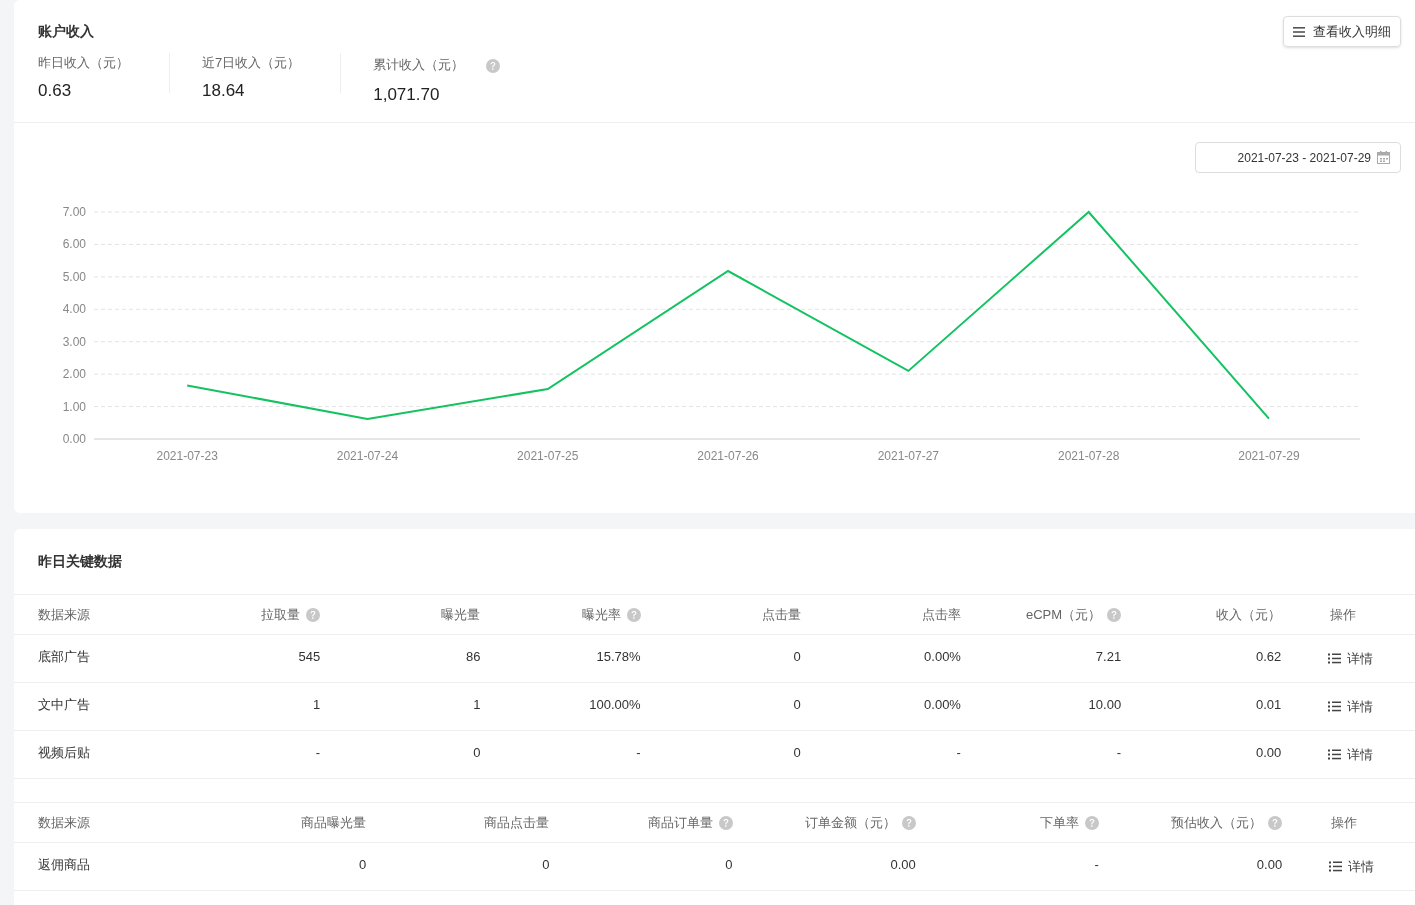  Describe the element at coordinates (1217, 822) in the screenshot. I see `column-header: 预估收入（元）` at that location.